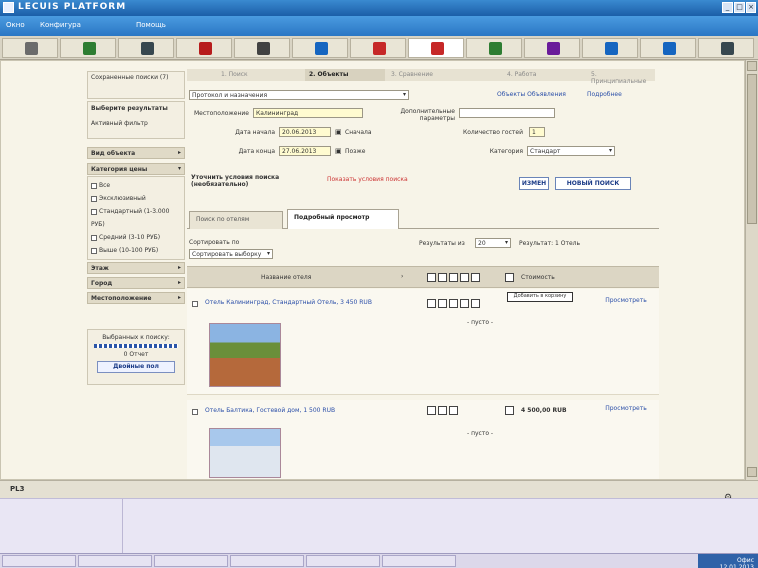 The image size is (758, 568). What do you see at coordinates (593, 183) in the screenshot?
I see `new-search-button: НОВЫЙ ПОИСК` at bounding box center [593, 183].